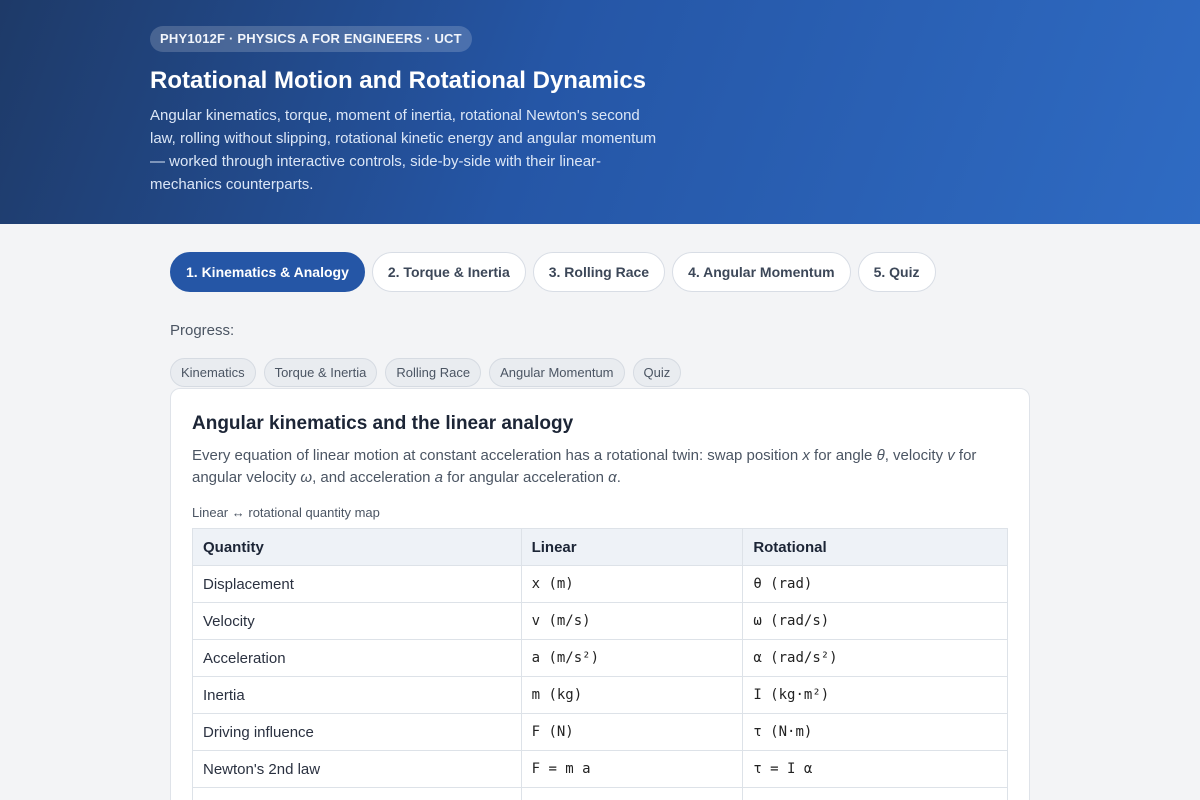 This screenshot has height=800, width=1200. Describe the element at coordinates (951, 455) in the screenshot. I see `symbol-v: v` at that location.